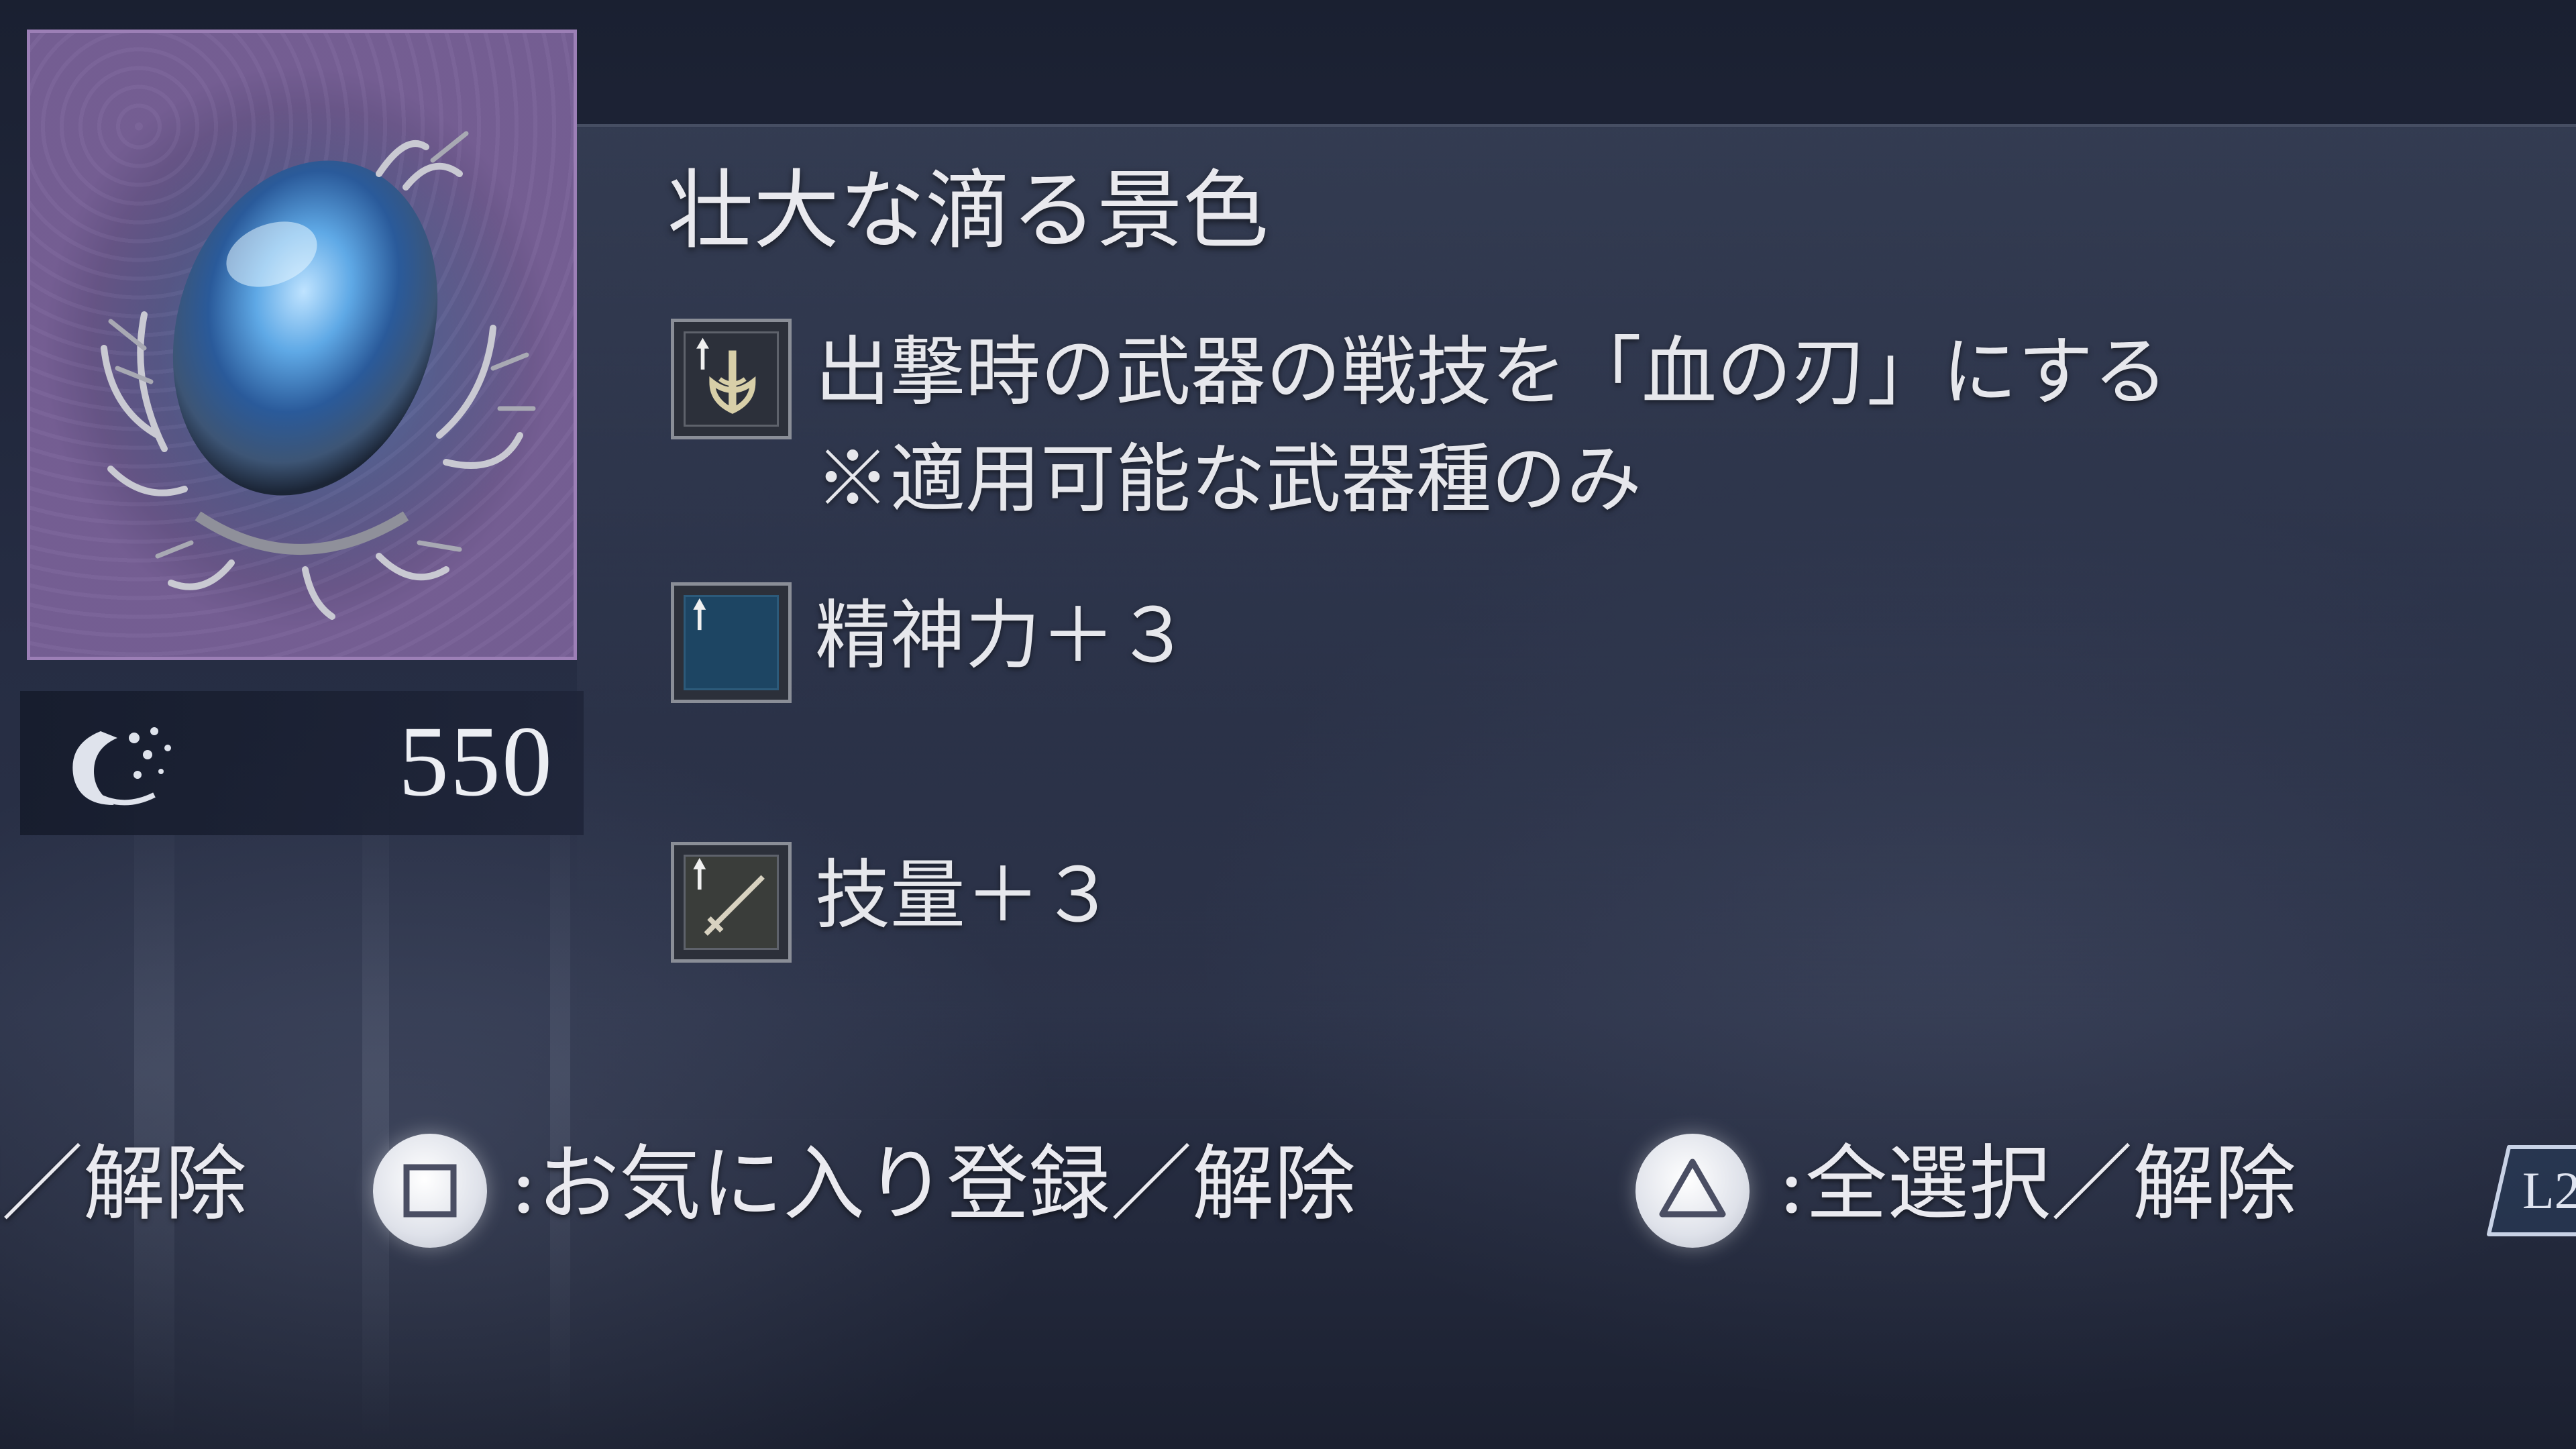  Describe the element at coordinates (313, 363) in the screenshot. I see `relic-stone-icon` at that location.